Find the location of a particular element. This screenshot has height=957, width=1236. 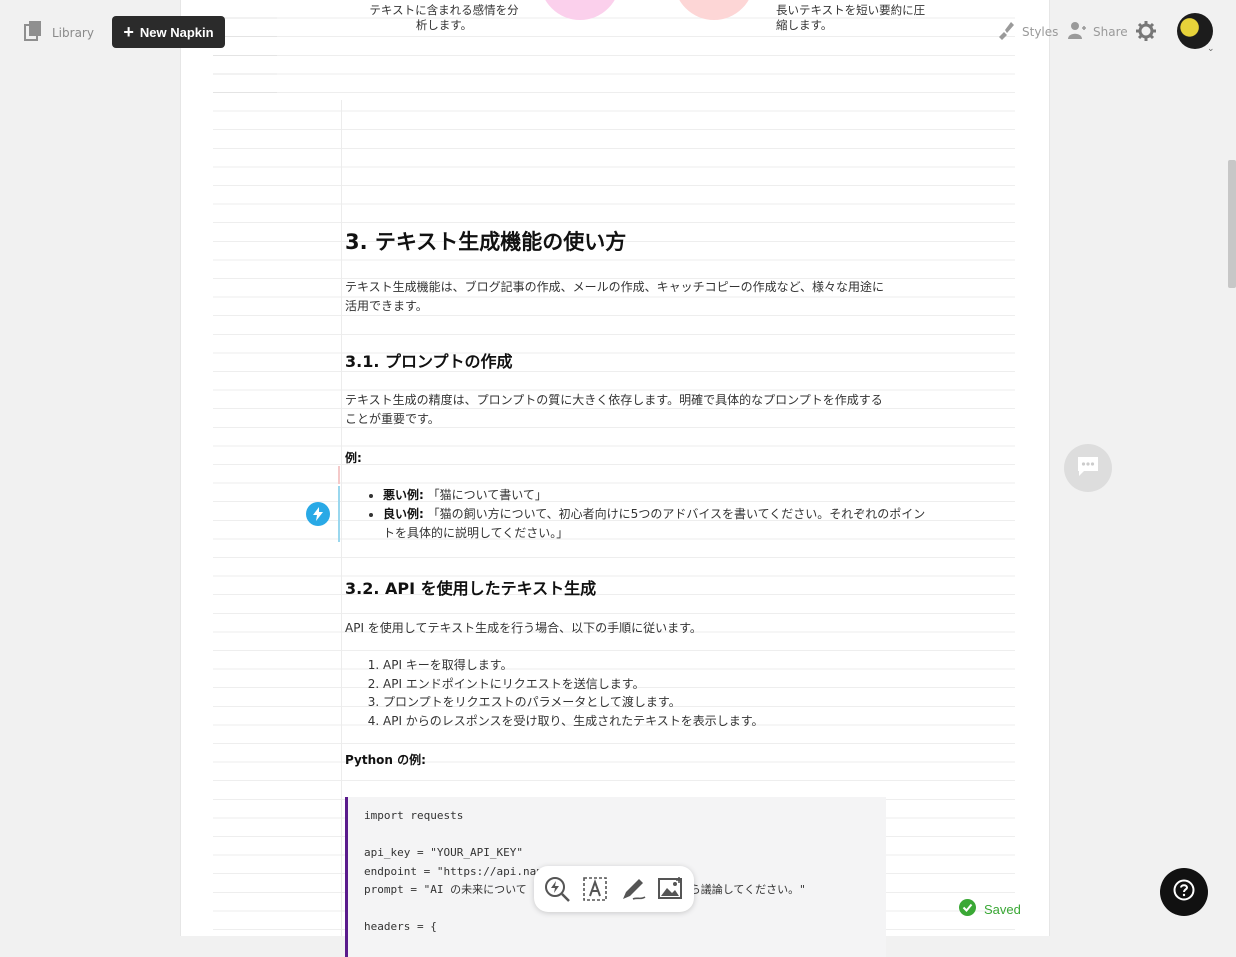

plus-icon: + is located at coordinates (128, 32).